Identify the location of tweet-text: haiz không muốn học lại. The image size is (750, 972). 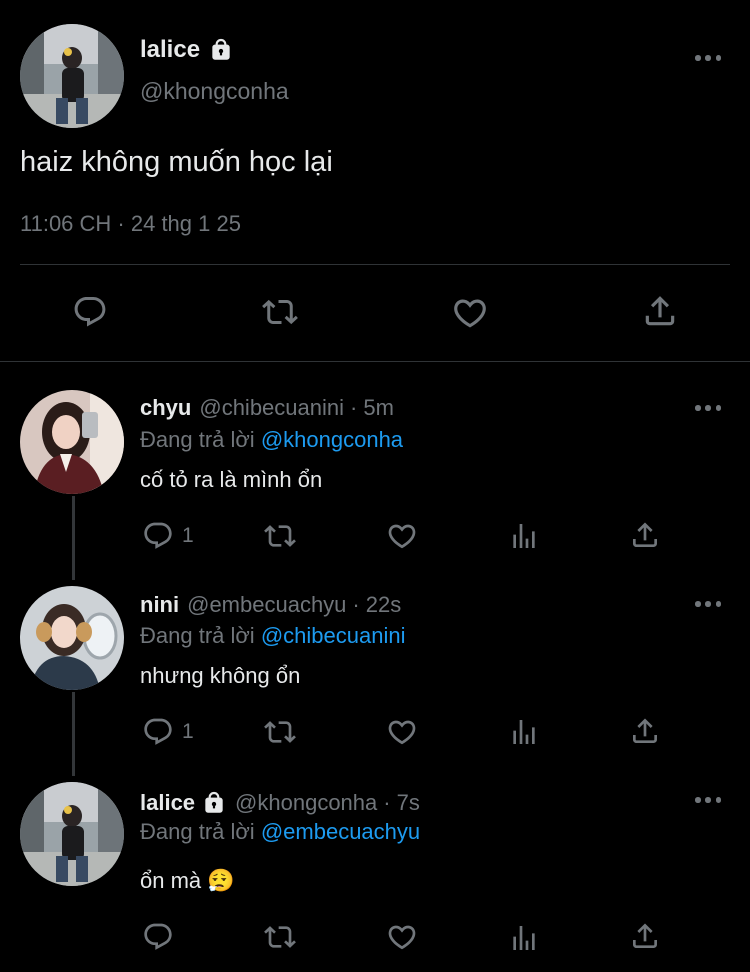
(176, 162).